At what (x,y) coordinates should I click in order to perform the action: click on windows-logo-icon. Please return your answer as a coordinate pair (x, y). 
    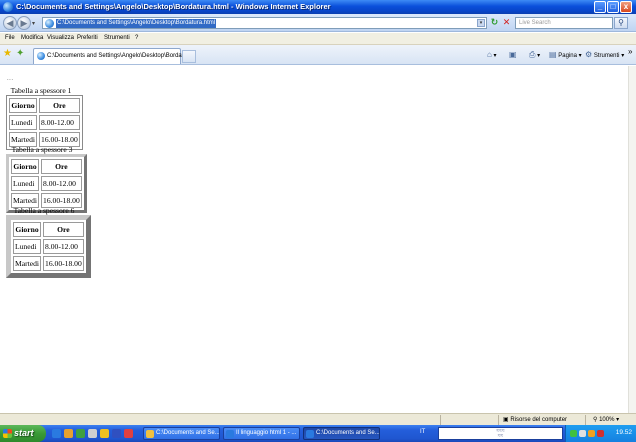
    Looking at the image, I should click on (7, 433).